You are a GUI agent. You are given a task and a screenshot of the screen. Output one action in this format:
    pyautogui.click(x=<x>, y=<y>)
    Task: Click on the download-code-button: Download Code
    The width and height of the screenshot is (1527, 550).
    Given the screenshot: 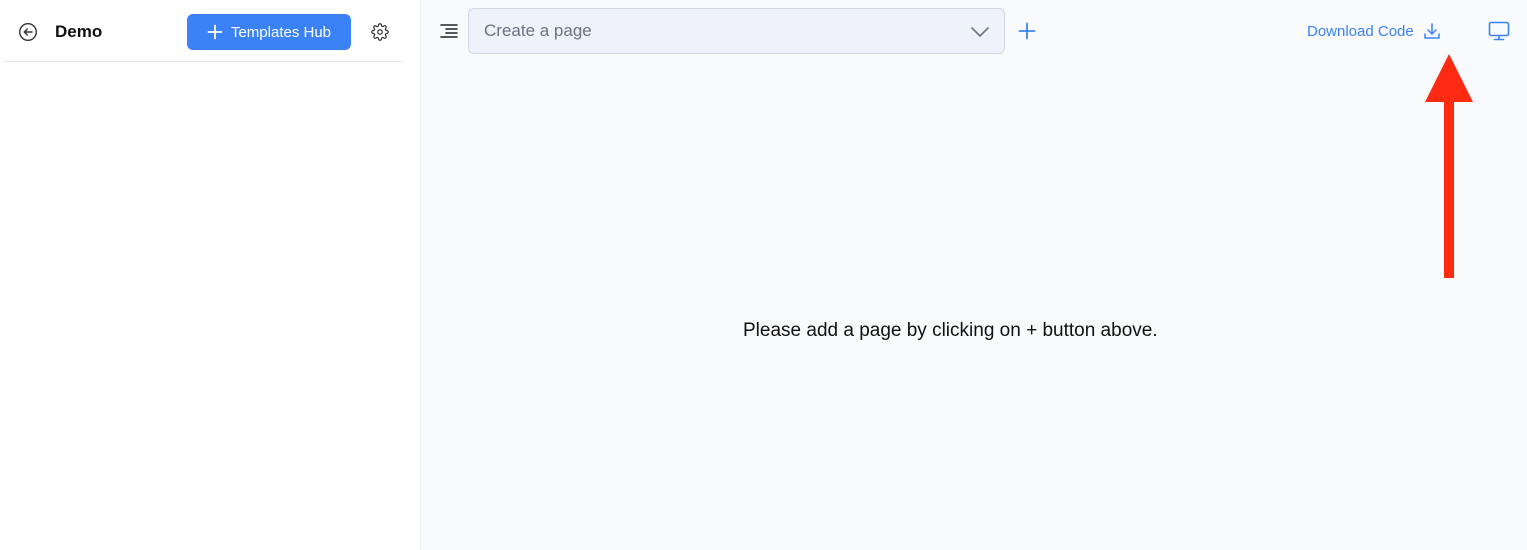 What is the action you would take?
    pyautogui.click(x=1374, y=31)
    